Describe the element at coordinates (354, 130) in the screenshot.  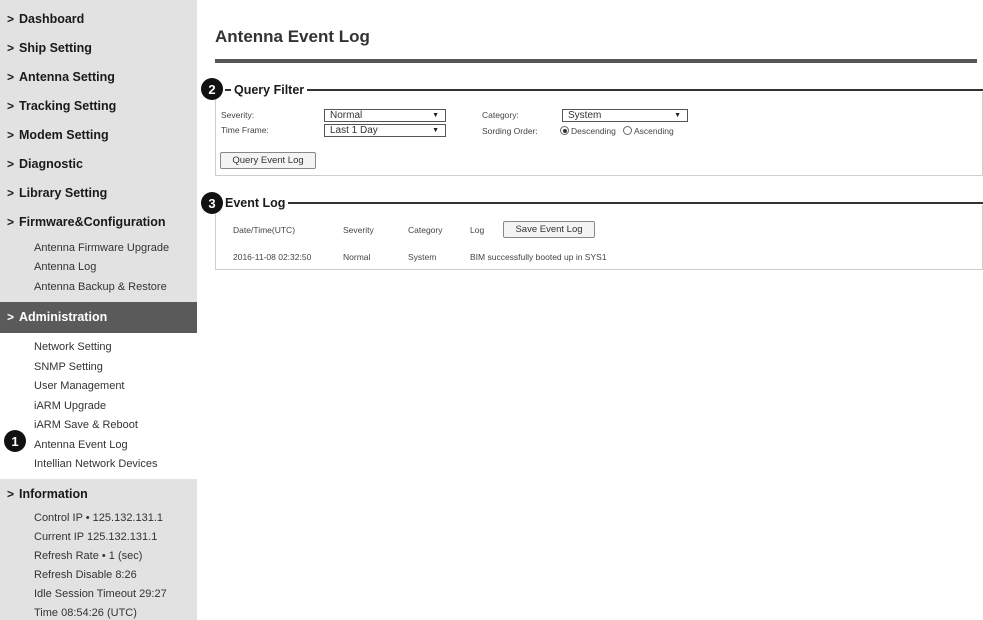
I see `timeframe-value: Last 1 Day` at that location.